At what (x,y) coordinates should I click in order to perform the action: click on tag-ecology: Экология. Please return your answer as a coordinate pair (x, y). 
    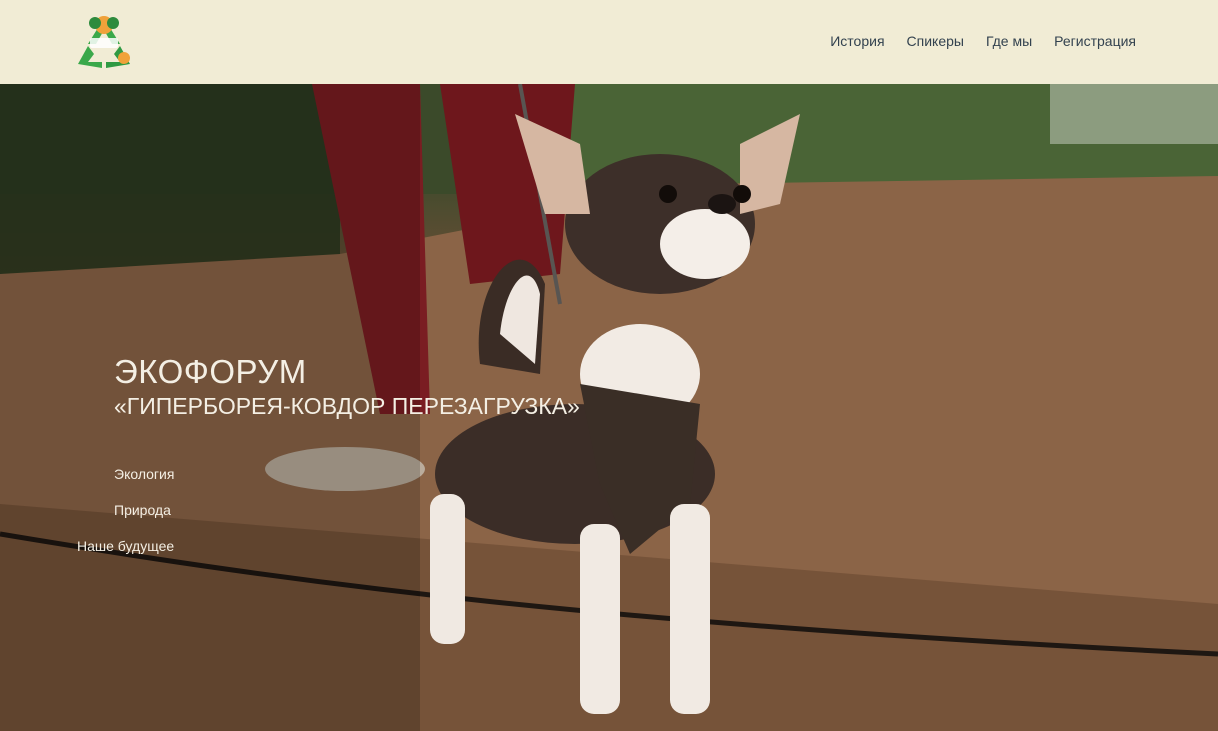
    Looking at the image, I should click on (144, 474).